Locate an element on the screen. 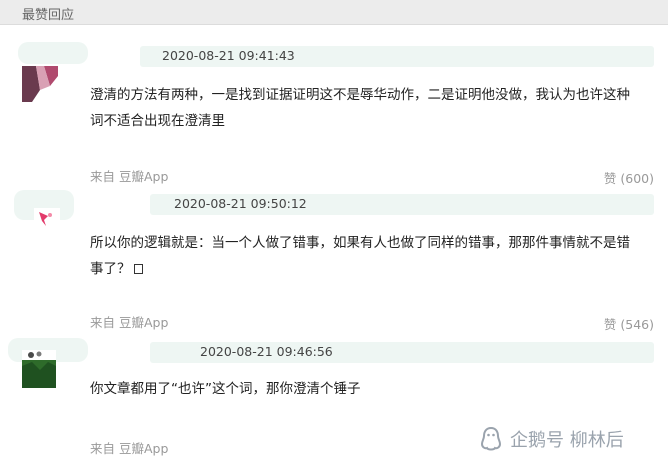 The image size is (668, 460). comment-text-line: 所以你的逻辑就是：当一个人做了错事，如果有人也做了同样的错事，那那件事情就不是错 is located at coordinates (360, 243).